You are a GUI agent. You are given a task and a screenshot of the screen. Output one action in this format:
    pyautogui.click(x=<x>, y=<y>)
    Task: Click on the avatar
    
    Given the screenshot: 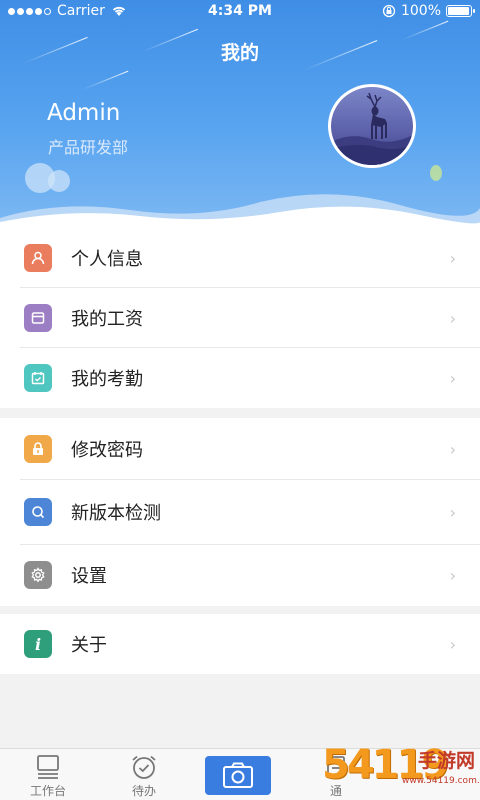 What is the action you would take?
    pyautogui.click(x=372, y=126)
    